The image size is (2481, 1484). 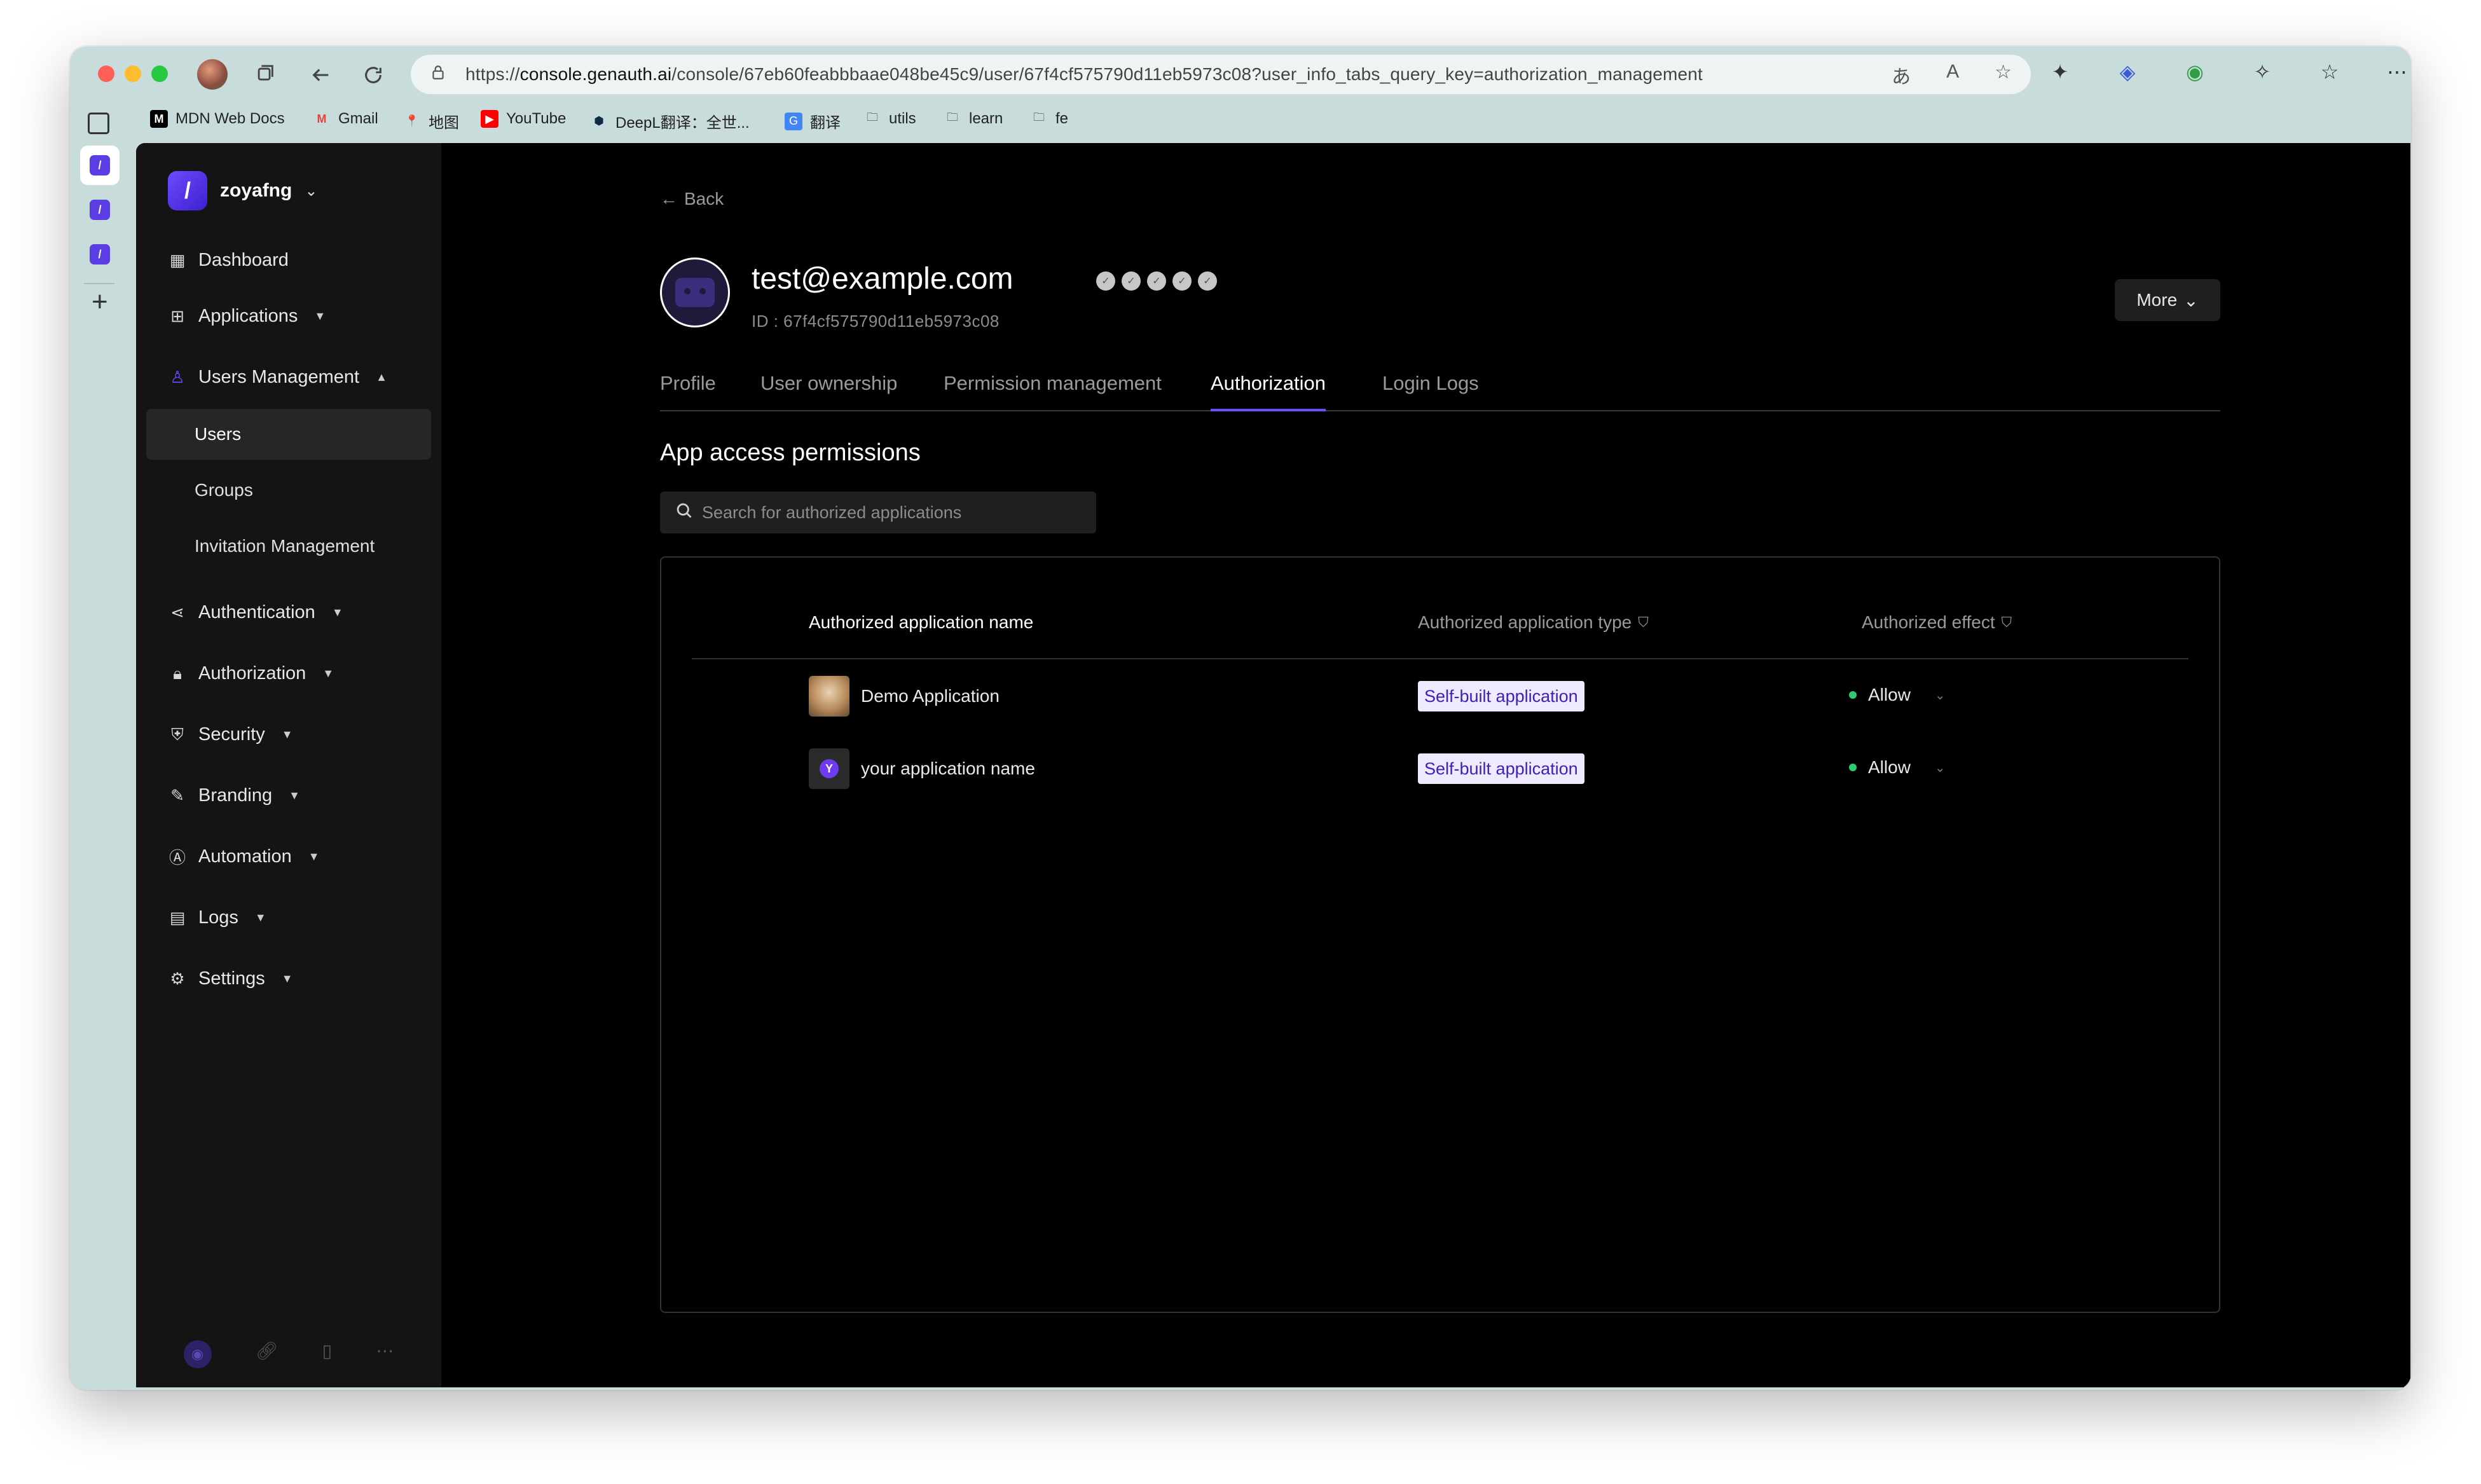 What do you see at coordinates (267, 1354) in the screenshot?
I see `link-icon: 🔗︎` at bounding box center [267, 1354].